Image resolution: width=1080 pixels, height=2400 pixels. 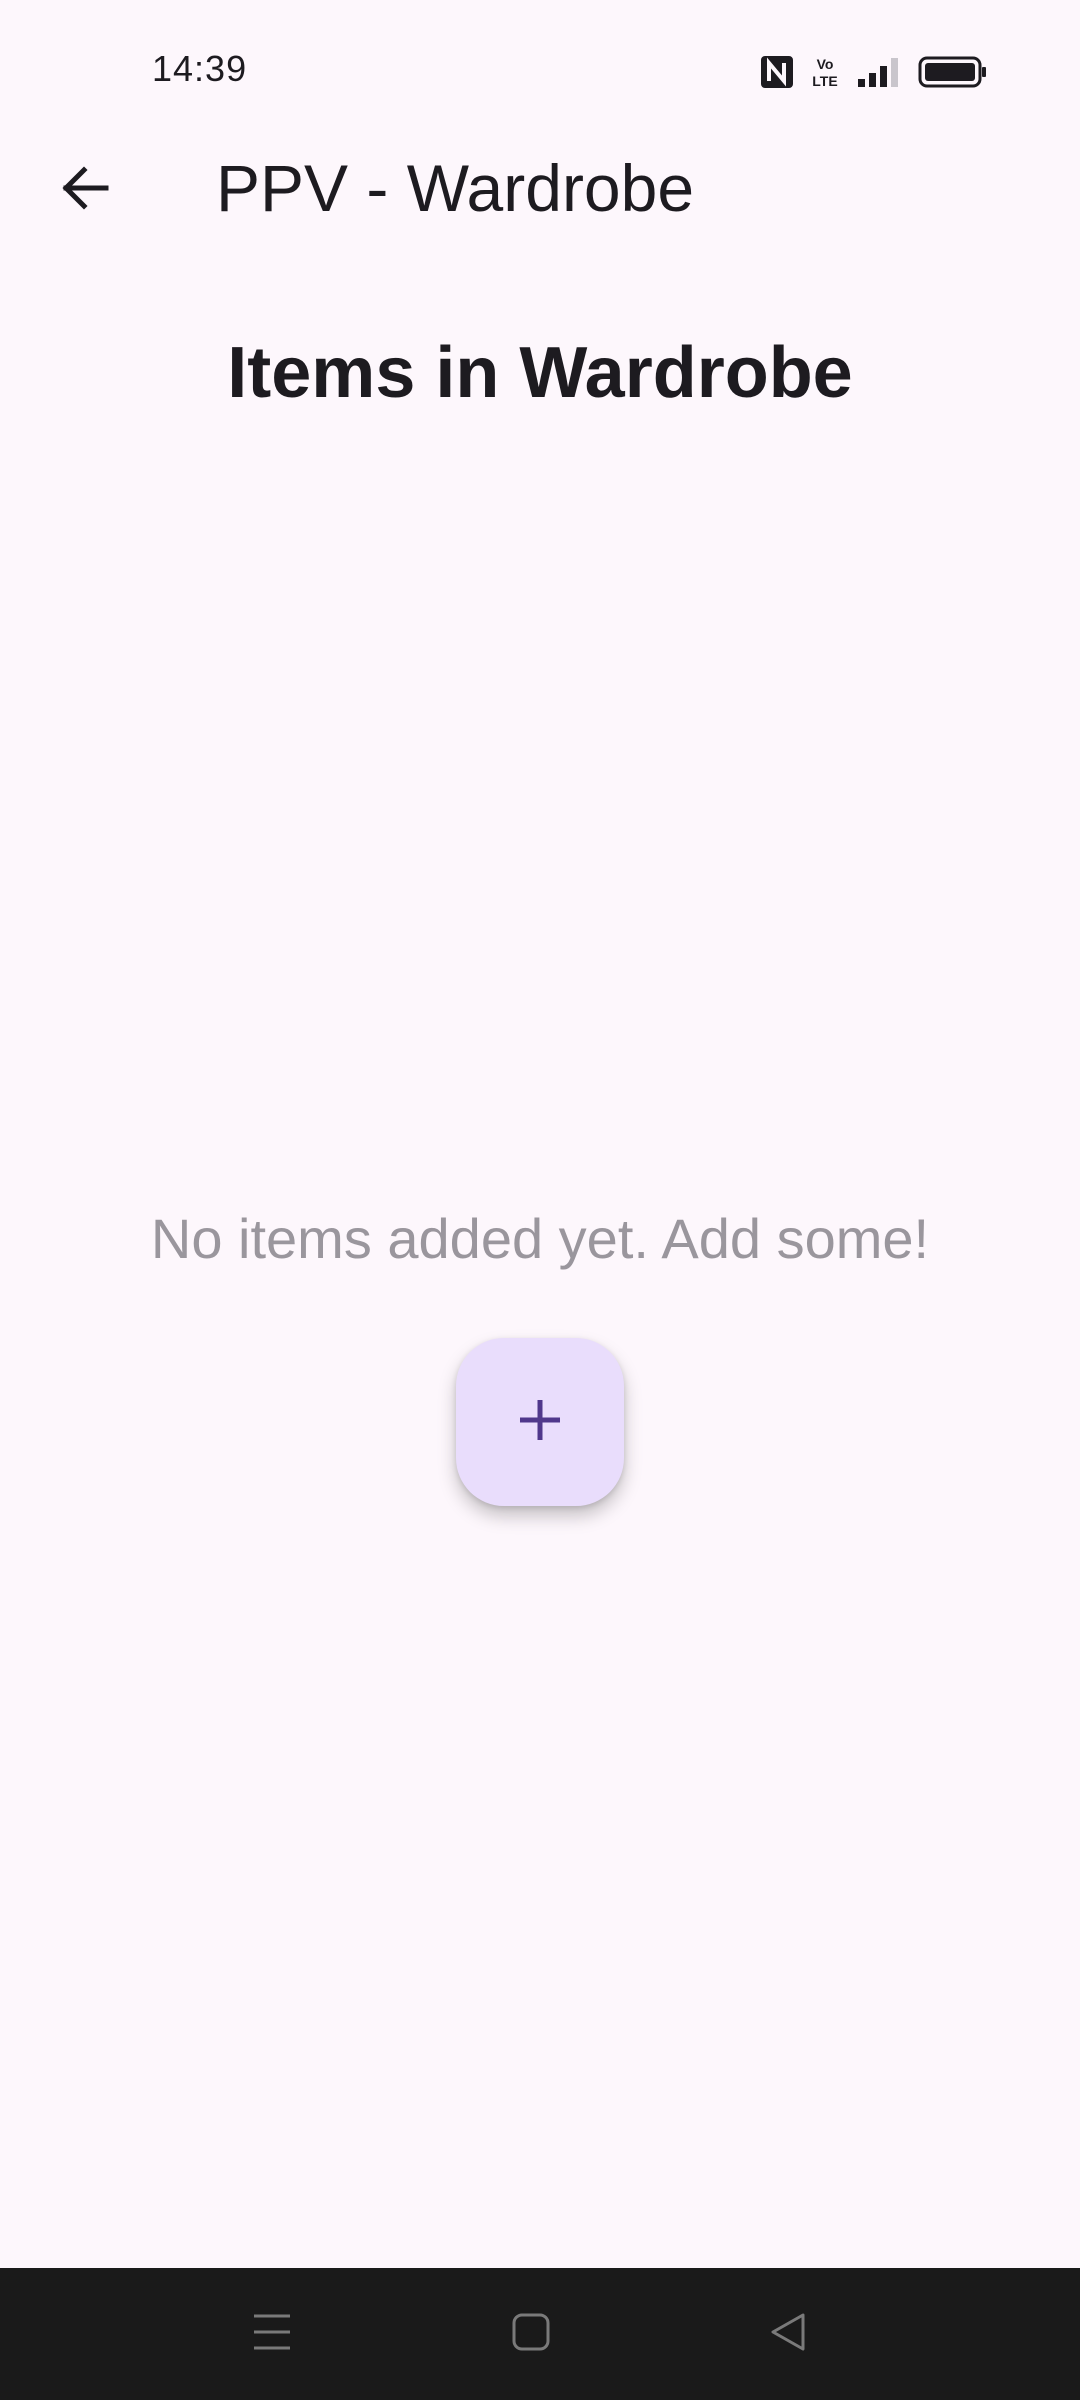 I want to click on back-triangle-icon, so click(x=788, y=2334).